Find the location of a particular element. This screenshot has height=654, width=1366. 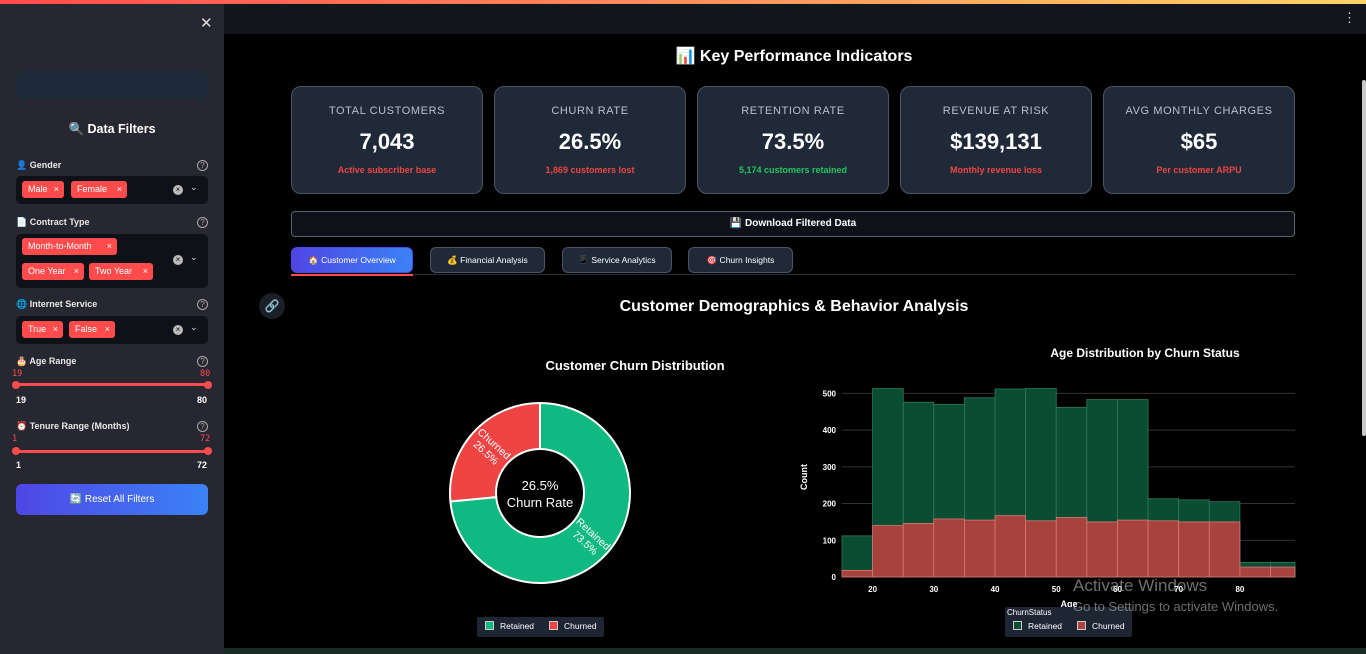

x-tick-label: 30 is located at coordinates (933, 589).